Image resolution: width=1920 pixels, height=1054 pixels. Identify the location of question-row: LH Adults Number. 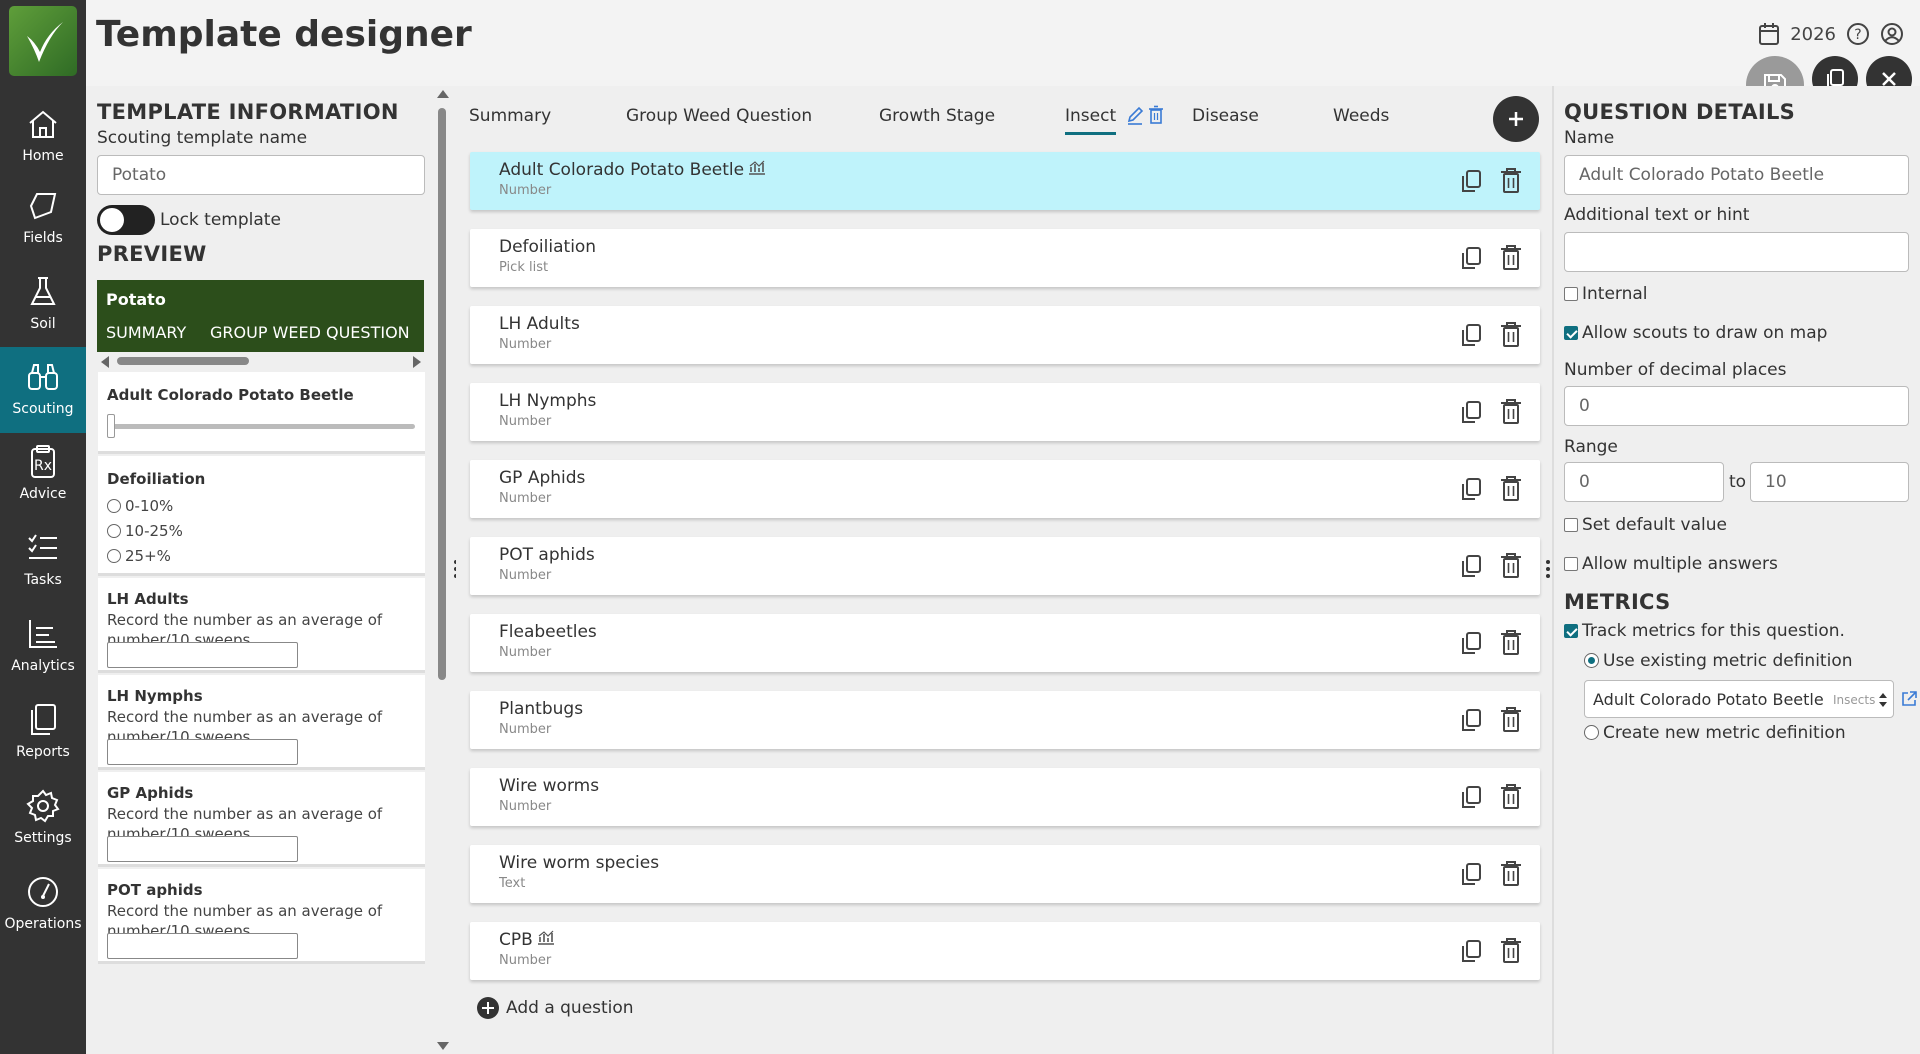
(1005, 335).